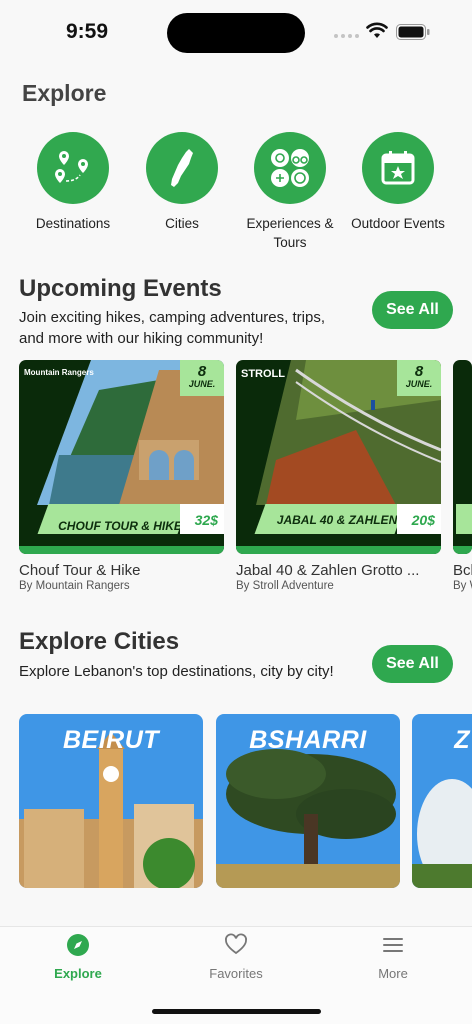 The height and width of the screenshot is (1024, 472). Describe the element at coordinates (236, 944) in the screenshot. I see `heart-icon` at that location.